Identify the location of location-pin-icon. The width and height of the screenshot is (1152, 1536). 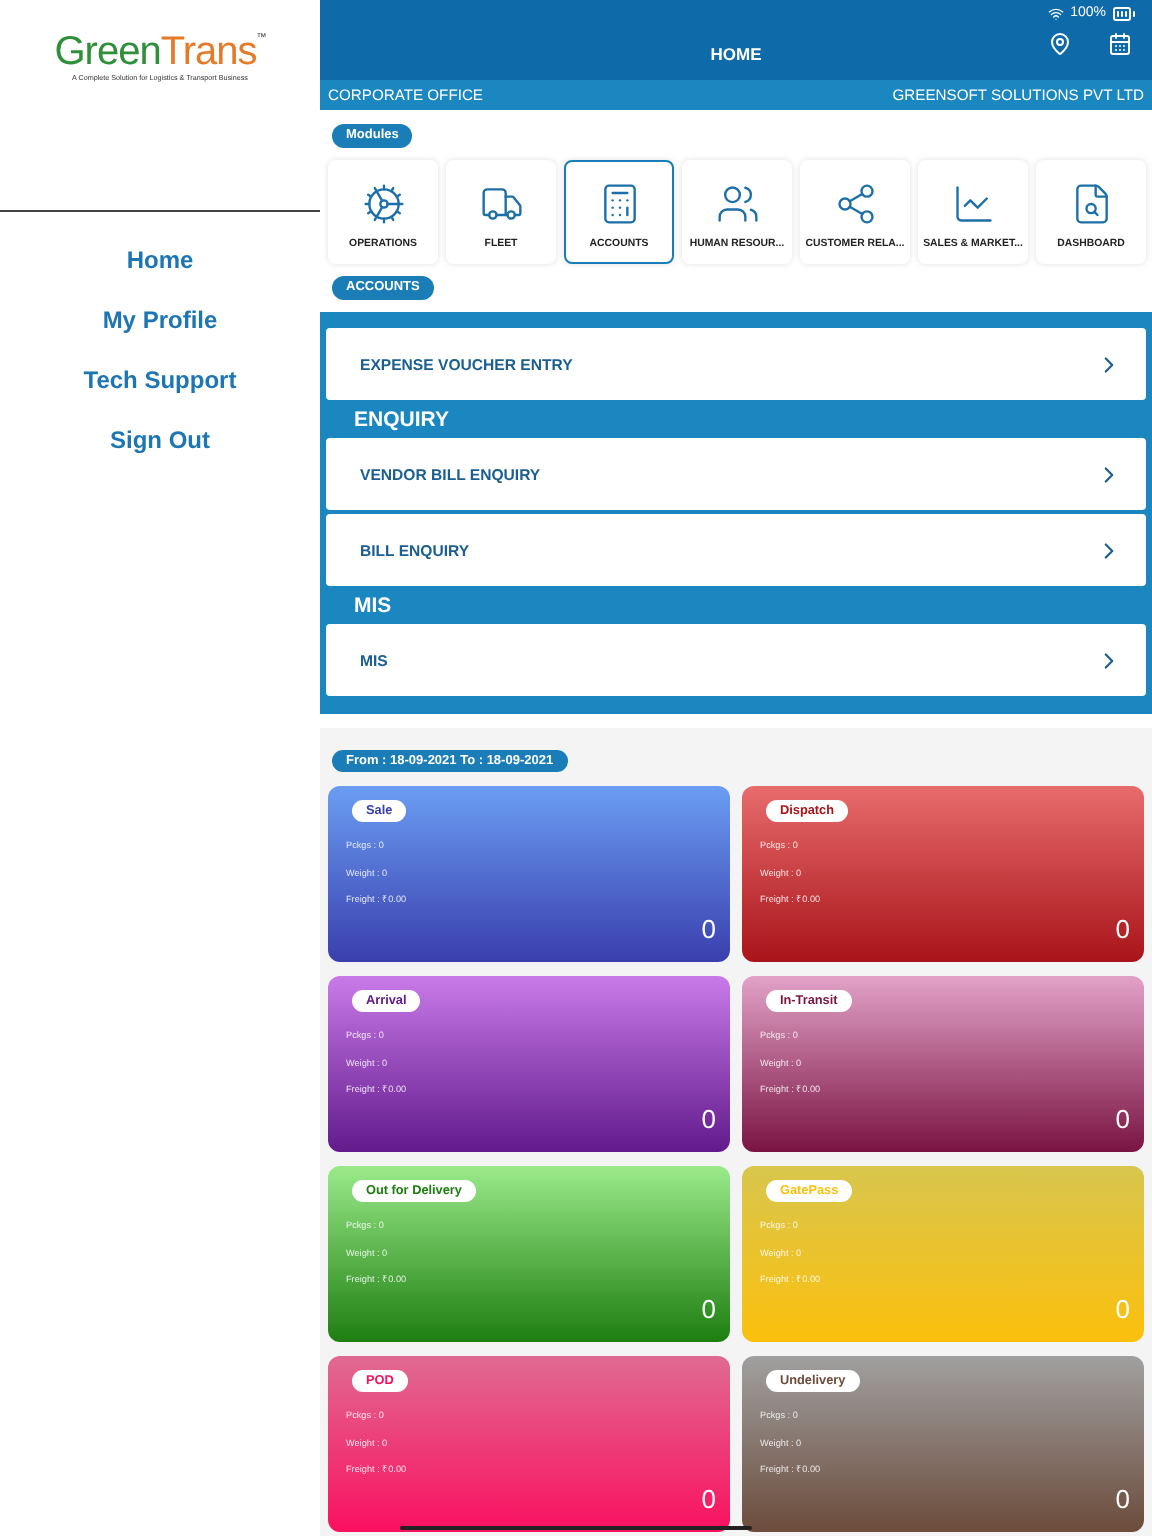
(1060, 44).